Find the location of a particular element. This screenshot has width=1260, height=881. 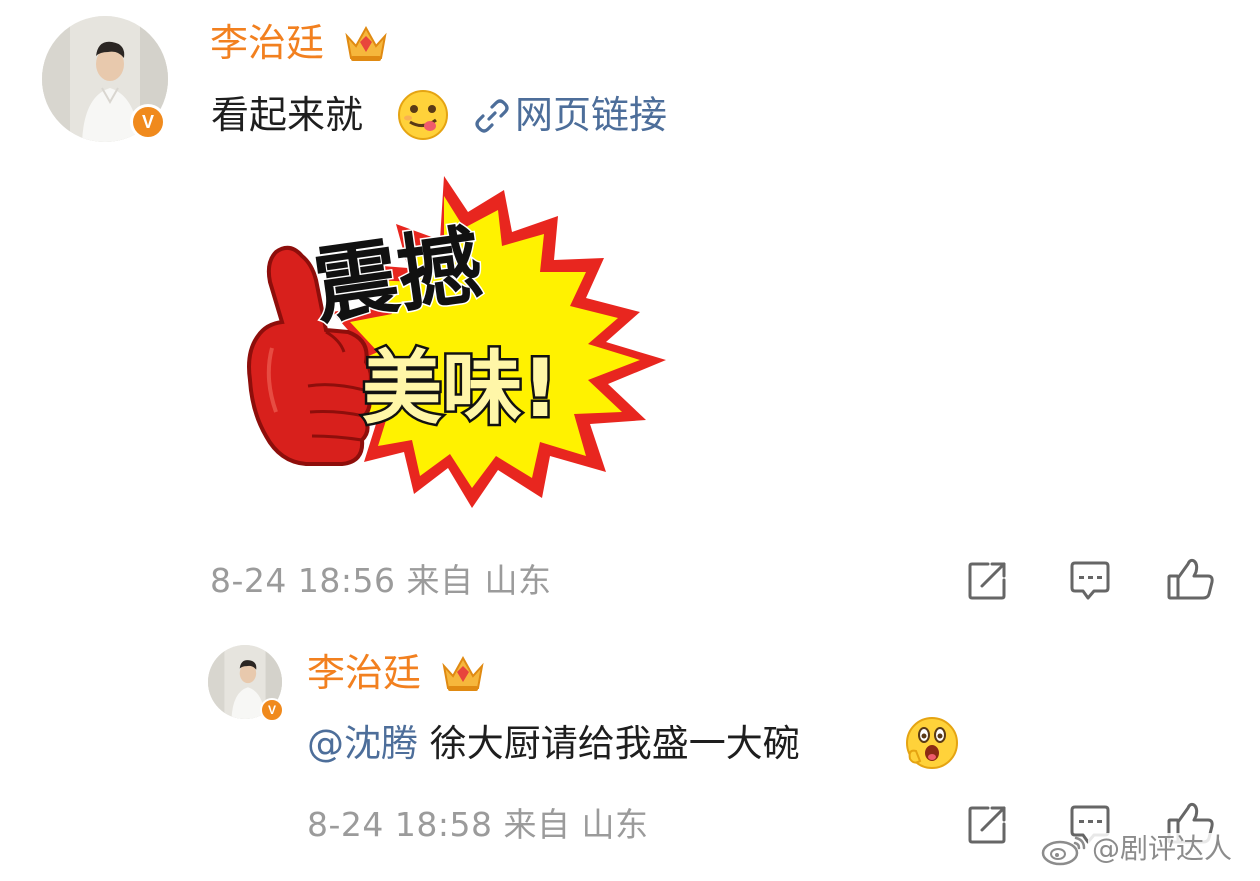

comment-source: 来自 山东 is located at coordinates (479, 580).